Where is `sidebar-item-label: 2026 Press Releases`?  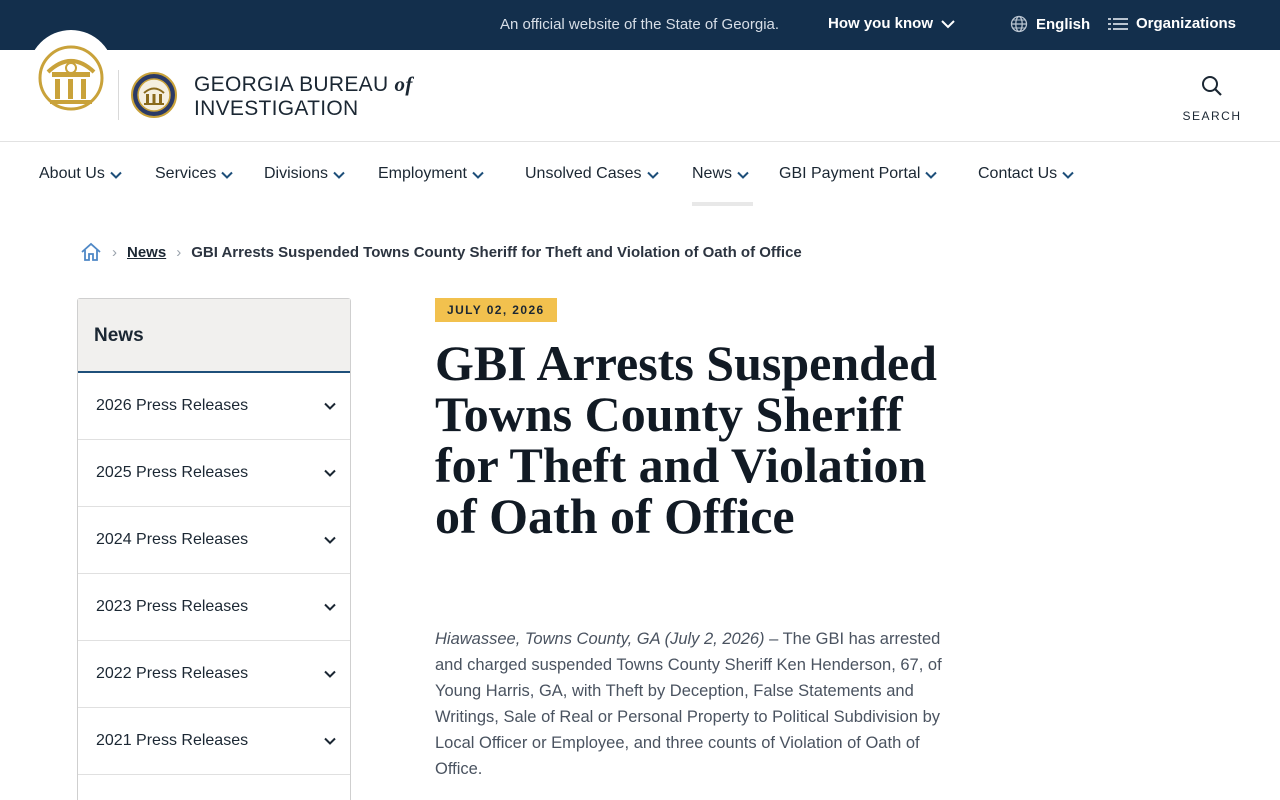 sidebar-item-label: 2026 Press Releases is located at coordinates (172, 405).